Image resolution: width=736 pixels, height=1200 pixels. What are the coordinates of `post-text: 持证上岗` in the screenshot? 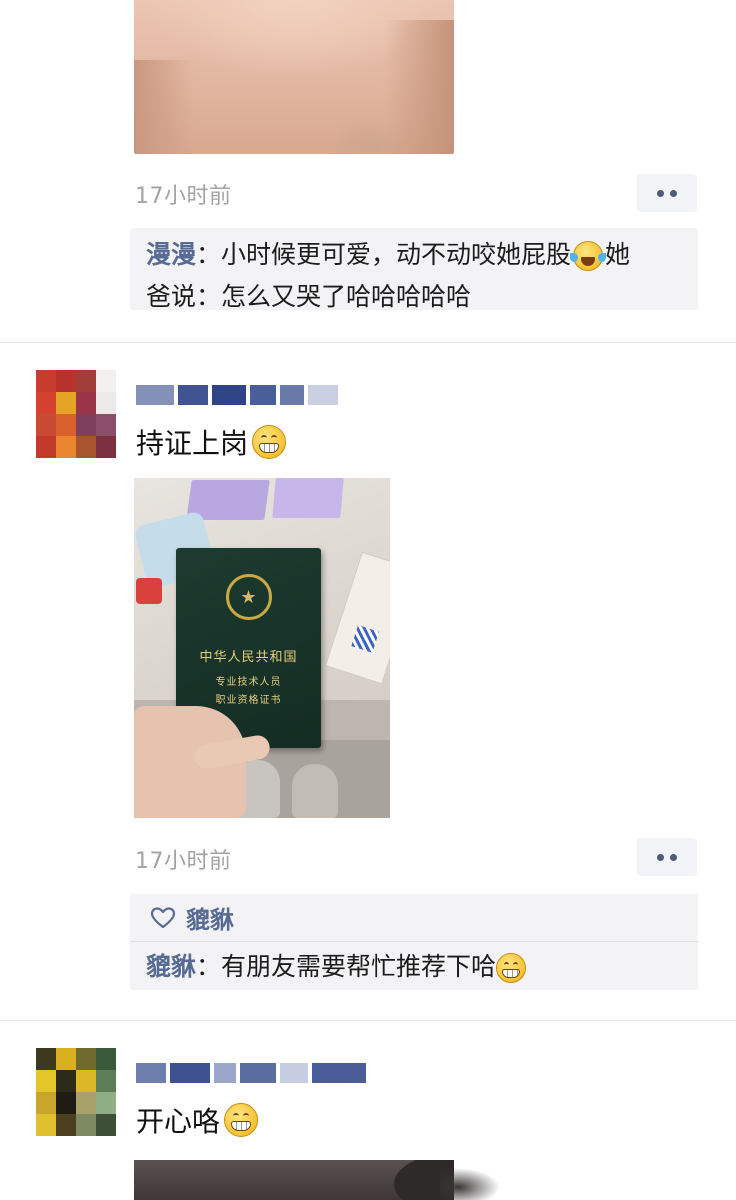 It's located at (211, 442).